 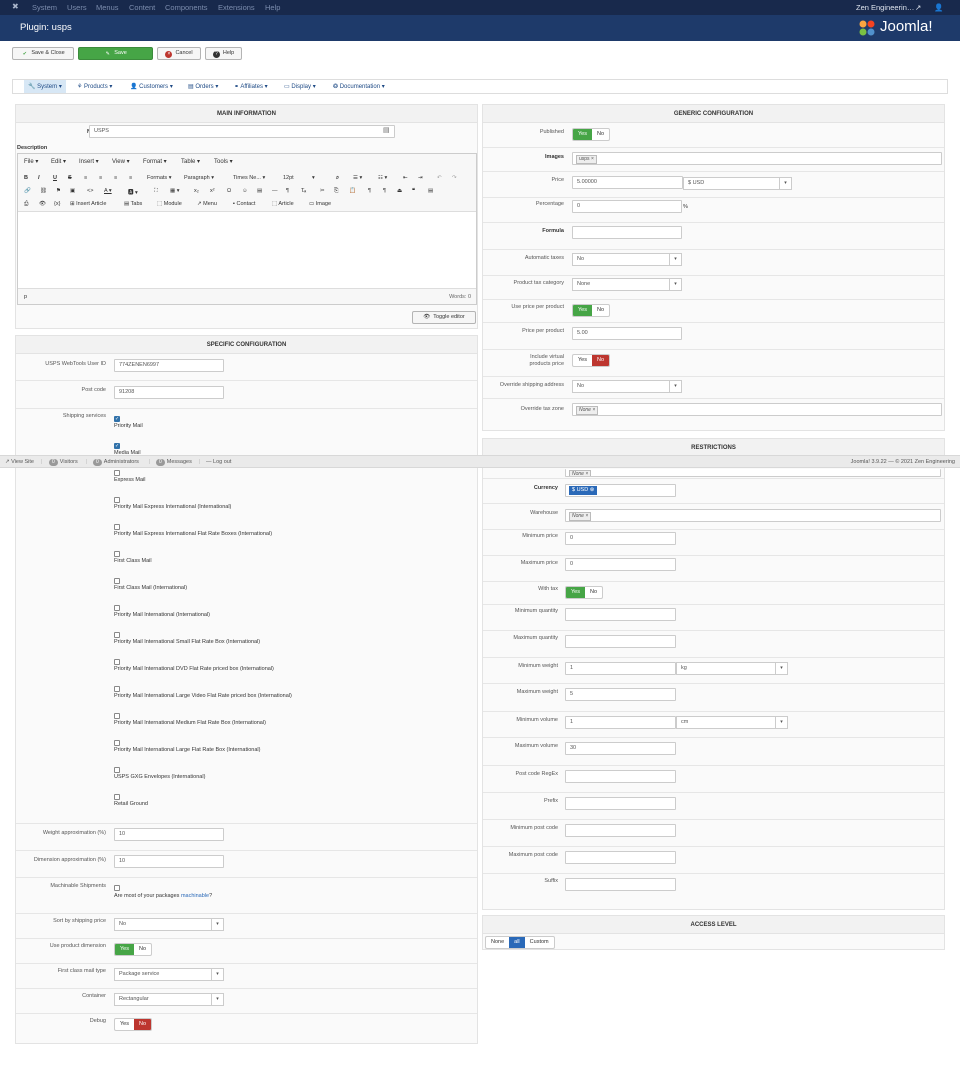 What do you see at coordinates (249, 178) in the screenshot?
I see `font-family-dropdown: Times Ne... ▾` at bounding box center [249, 178].